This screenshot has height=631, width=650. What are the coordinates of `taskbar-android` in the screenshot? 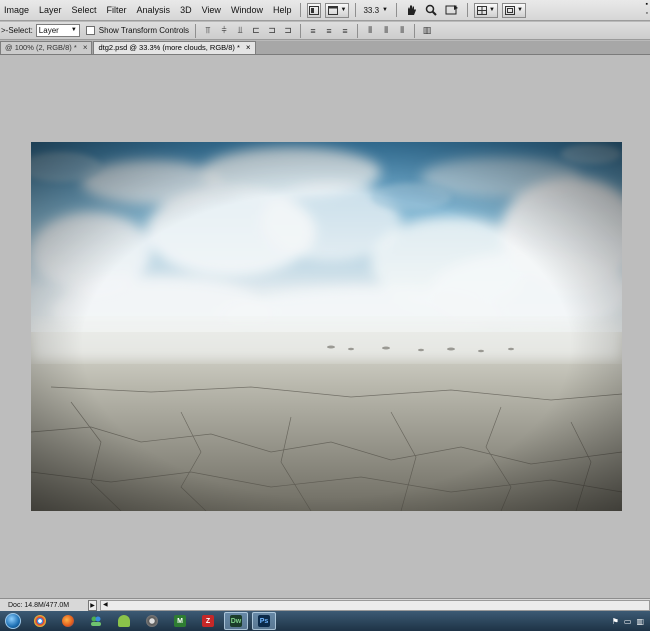 It's located at (124, 621).